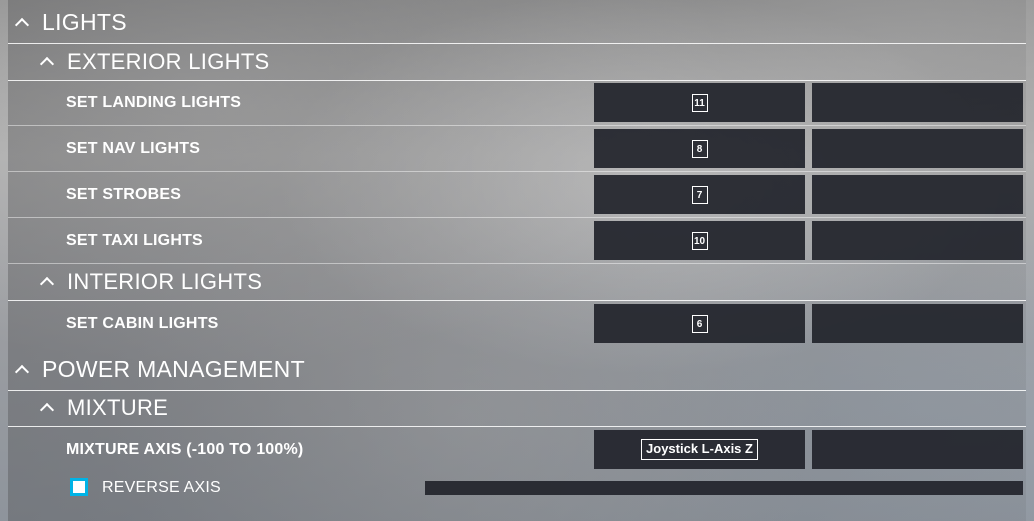 This screenshot has width=1034, height=521. What do you see at coordinates (84, 22) in the screenshot?
I see `section-title: LIGHTS` at bounding box center [84, 22].